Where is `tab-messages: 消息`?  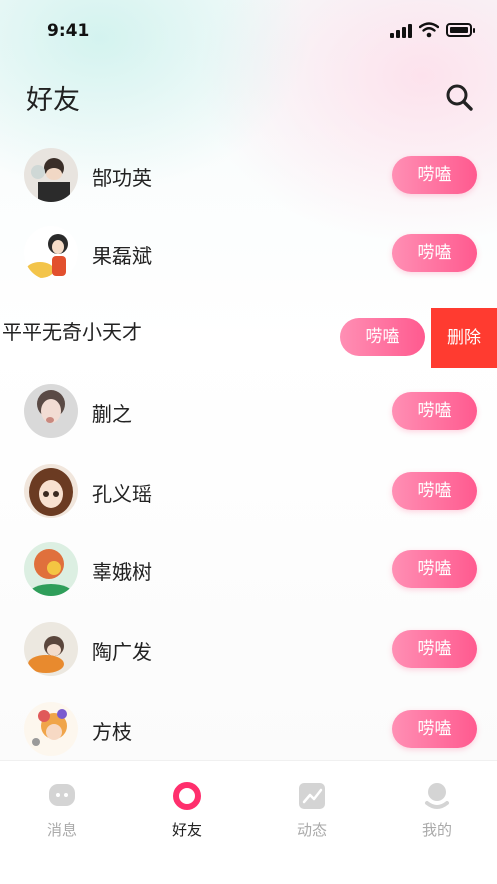
tab-messages: 消息 is located at coordinates (62, 810).